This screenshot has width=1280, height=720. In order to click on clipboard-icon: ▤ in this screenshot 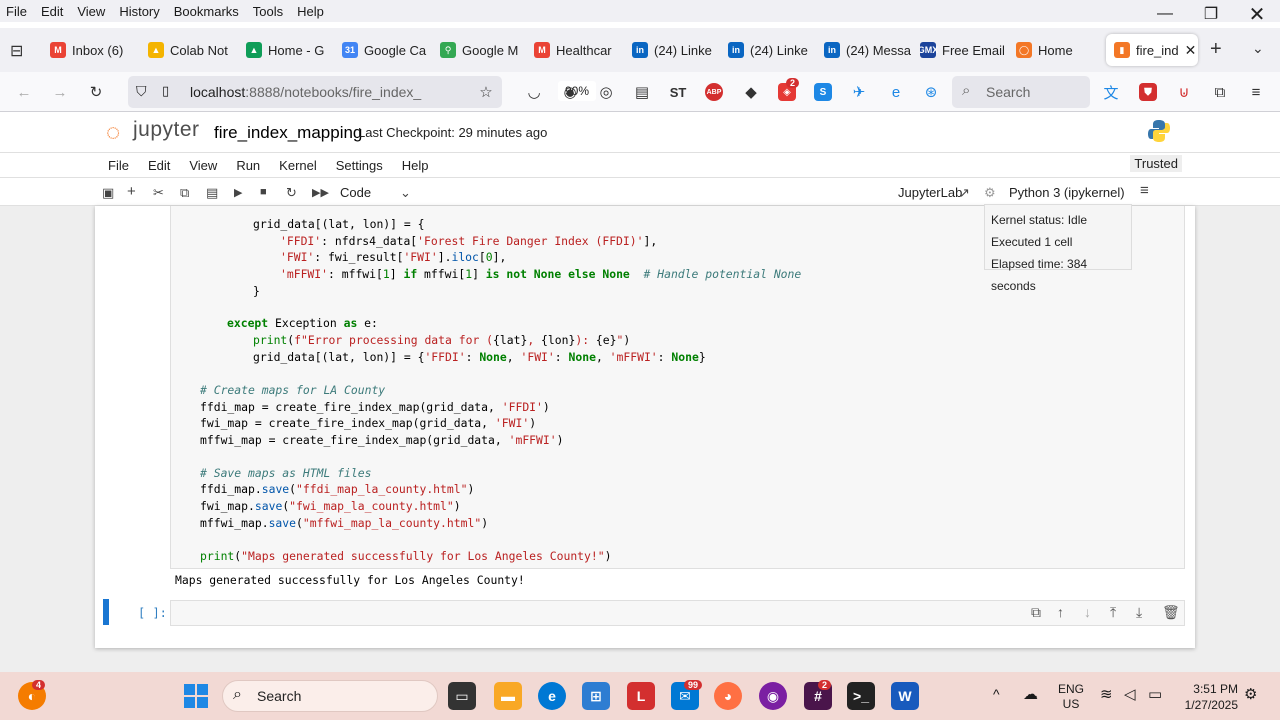, I will do `click(642, 92)`.